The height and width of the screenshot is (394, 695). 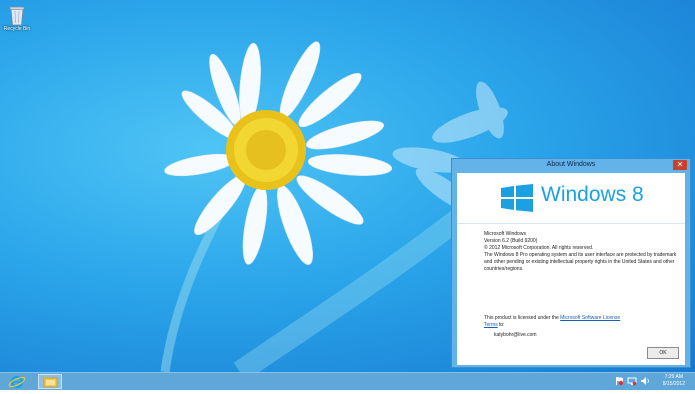 I want to click on file-explorer-button, so click(x=50, y=381).